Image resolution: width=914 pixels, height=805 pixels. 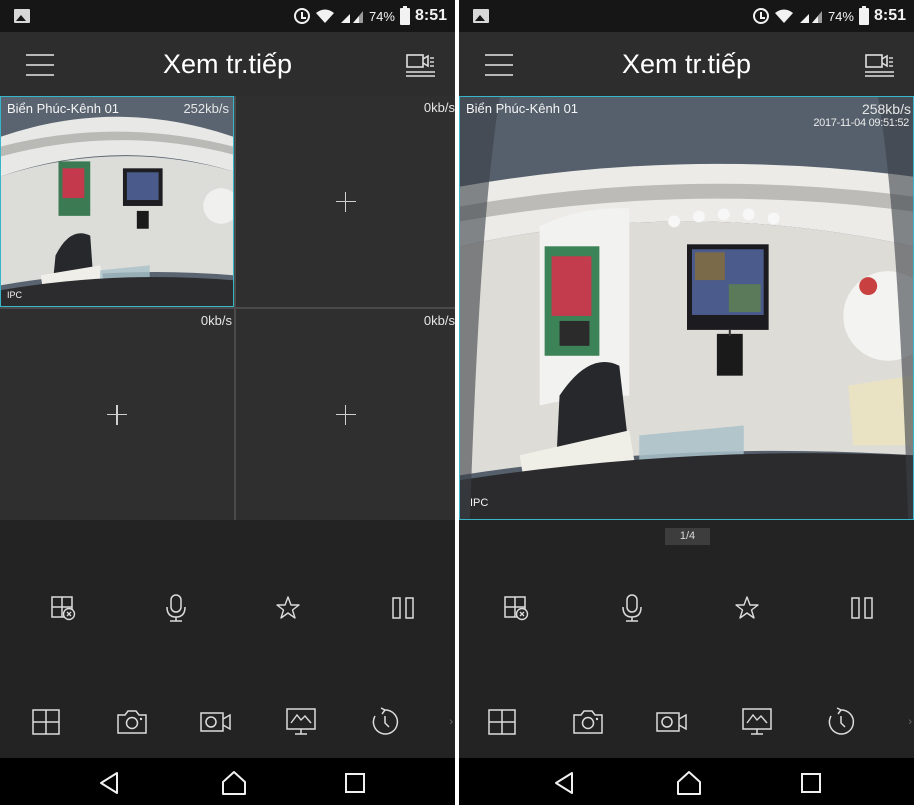 I want to click on video-cell-3: 0kb/s, so click(x=117, y=414).